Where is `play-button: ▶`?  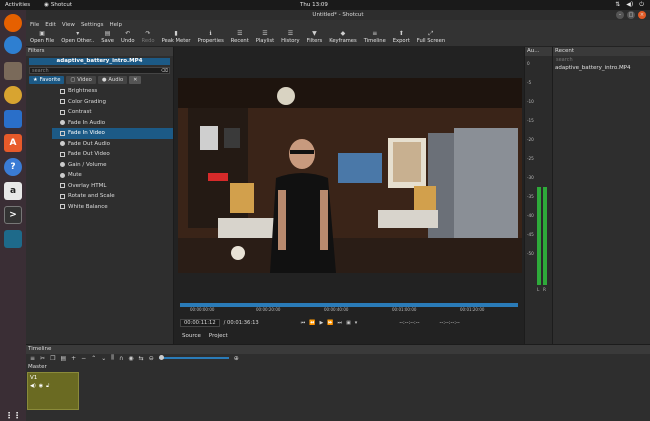
play-button: ▶ is located at coordinates (321, 323).